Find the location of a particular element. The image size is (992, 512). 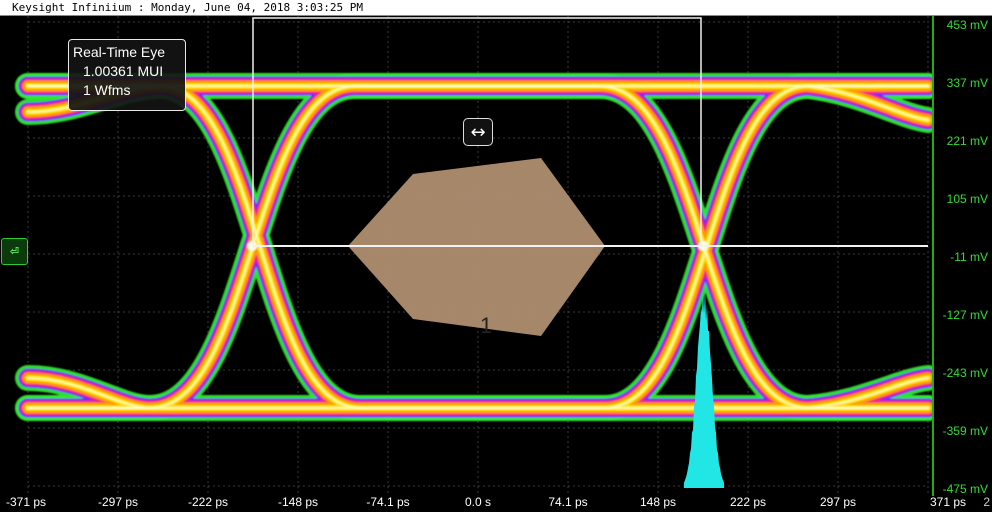

y-axis-label: 221 mV is located at coordinates (967, 141).